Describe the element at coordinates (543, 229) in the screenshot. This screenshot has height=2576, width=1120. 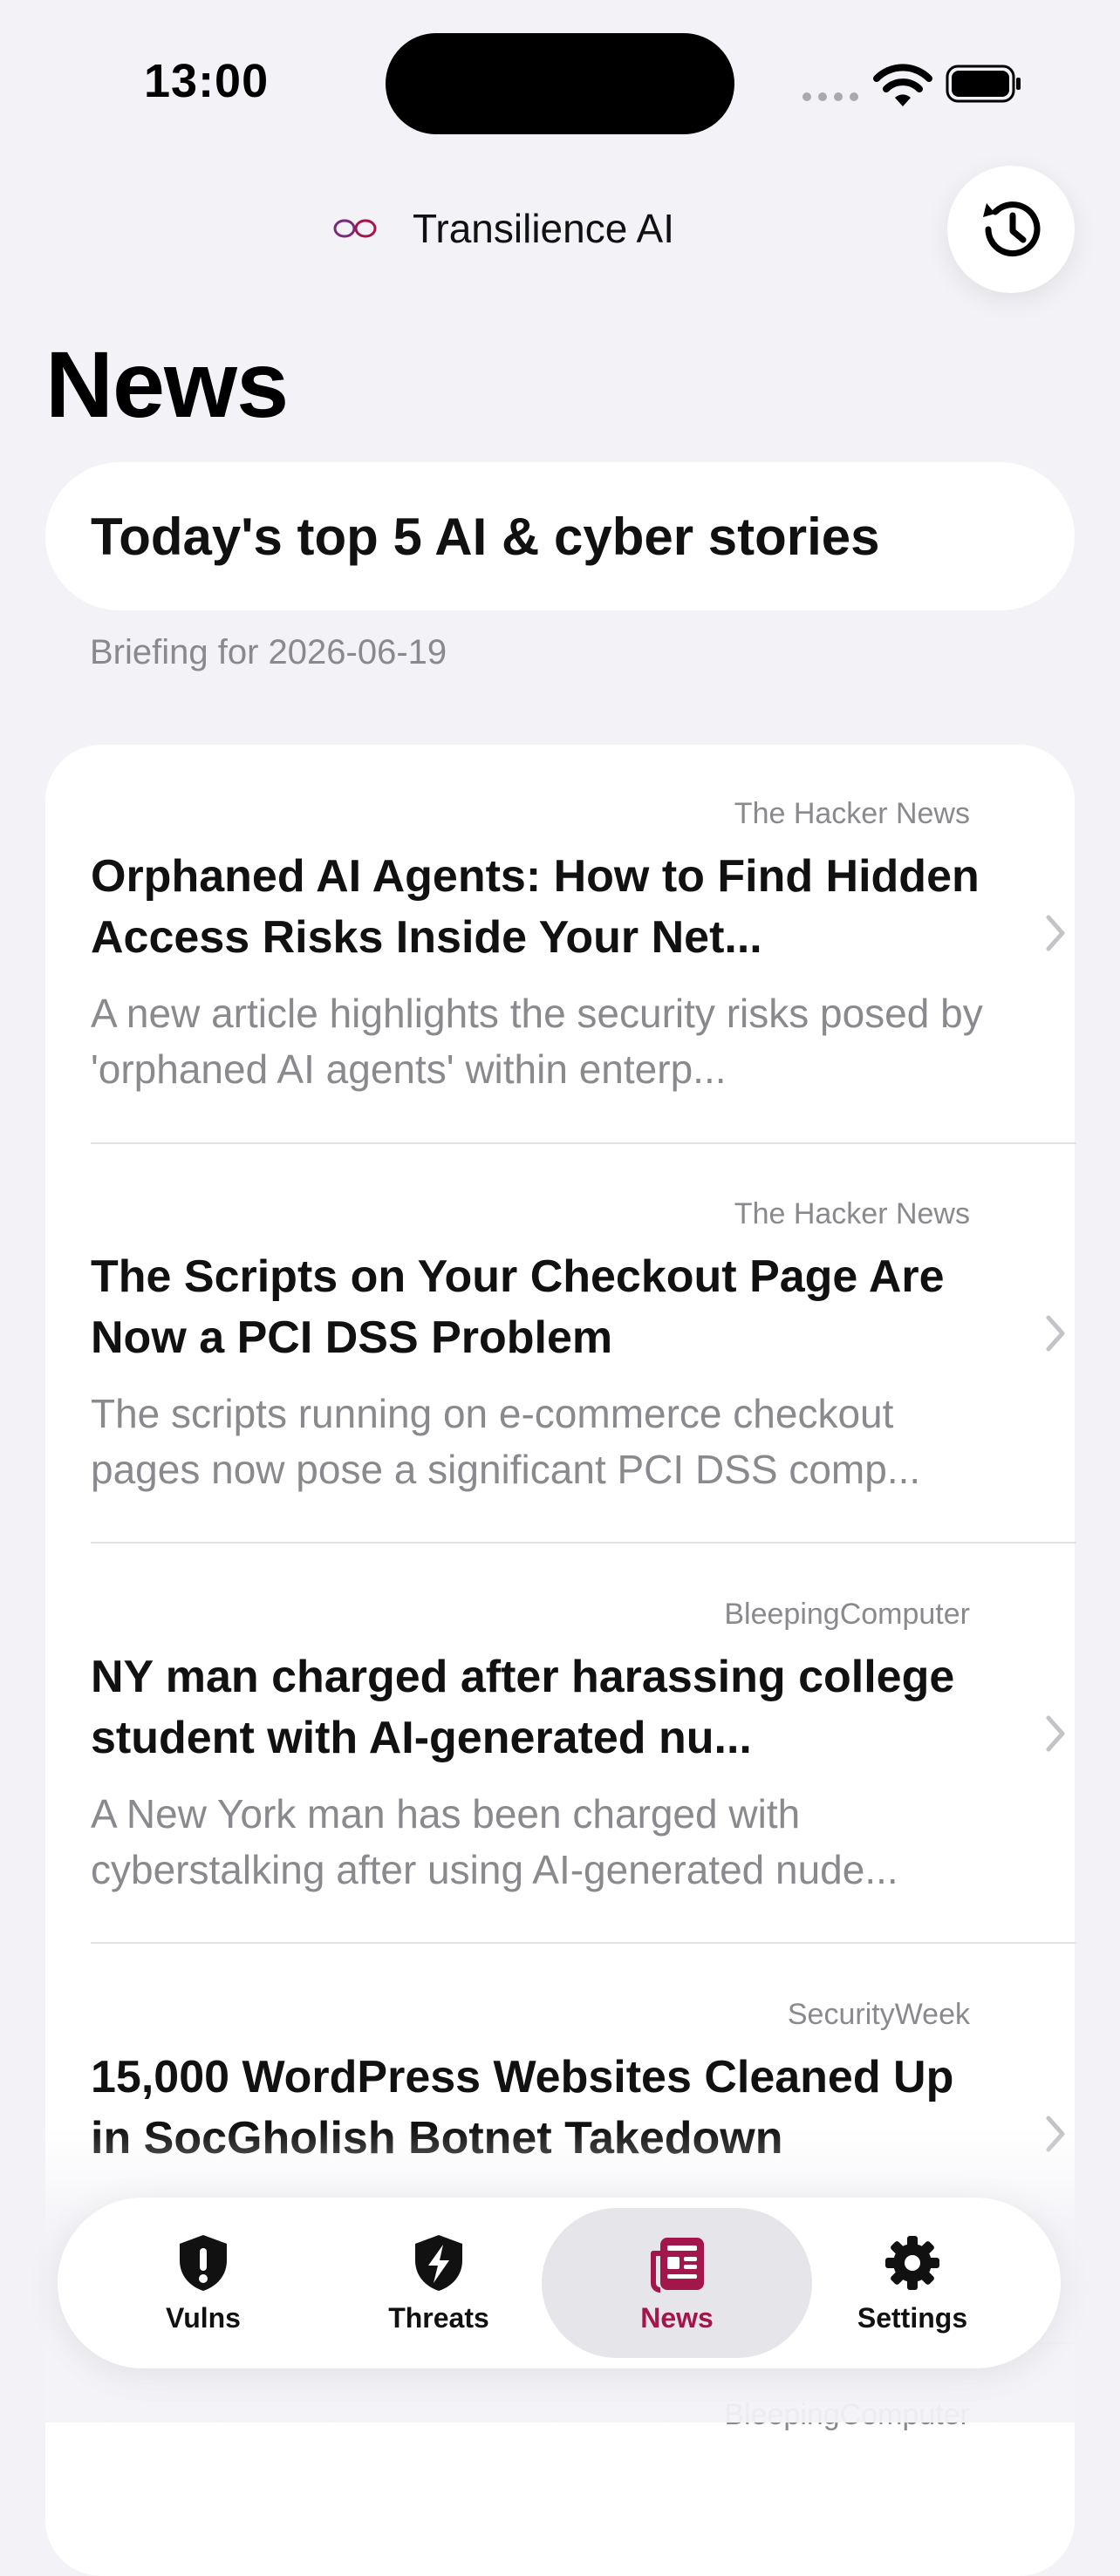
I see `app-title: Transilience AI` at that location.